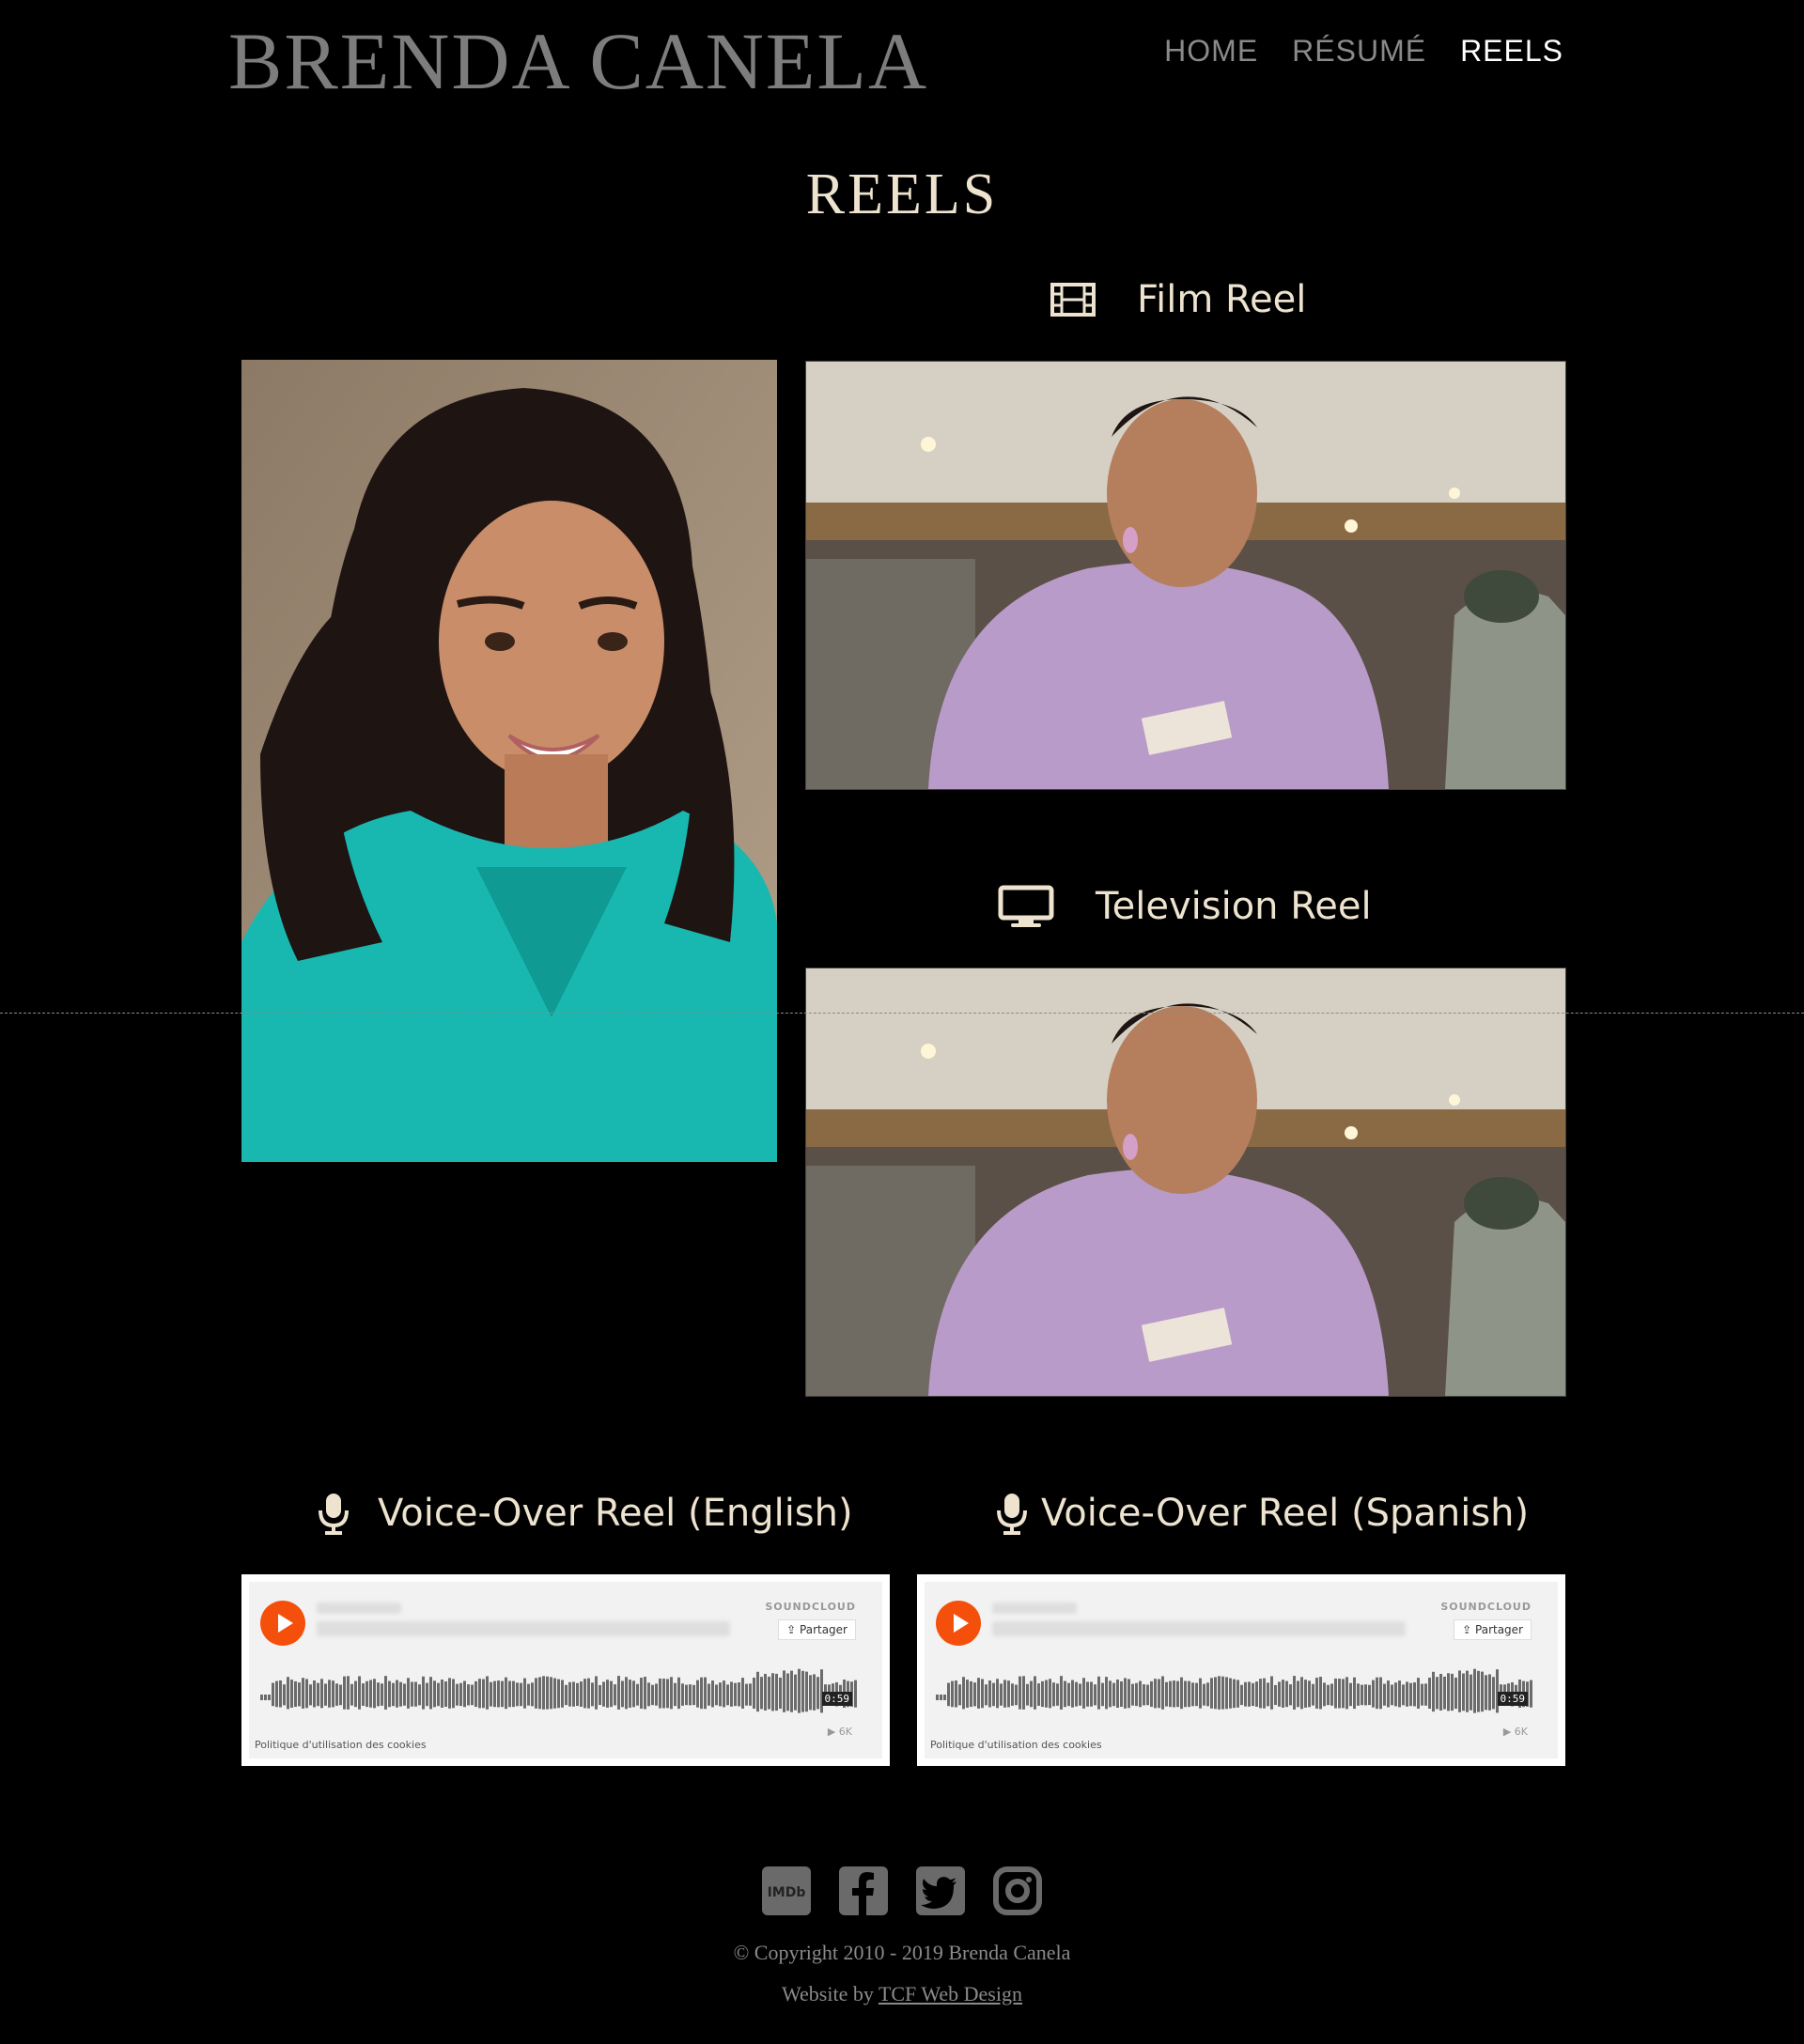 The image size is (1804, 2044). I want to click on credit-prefix: Website by, so click(830, 1993).